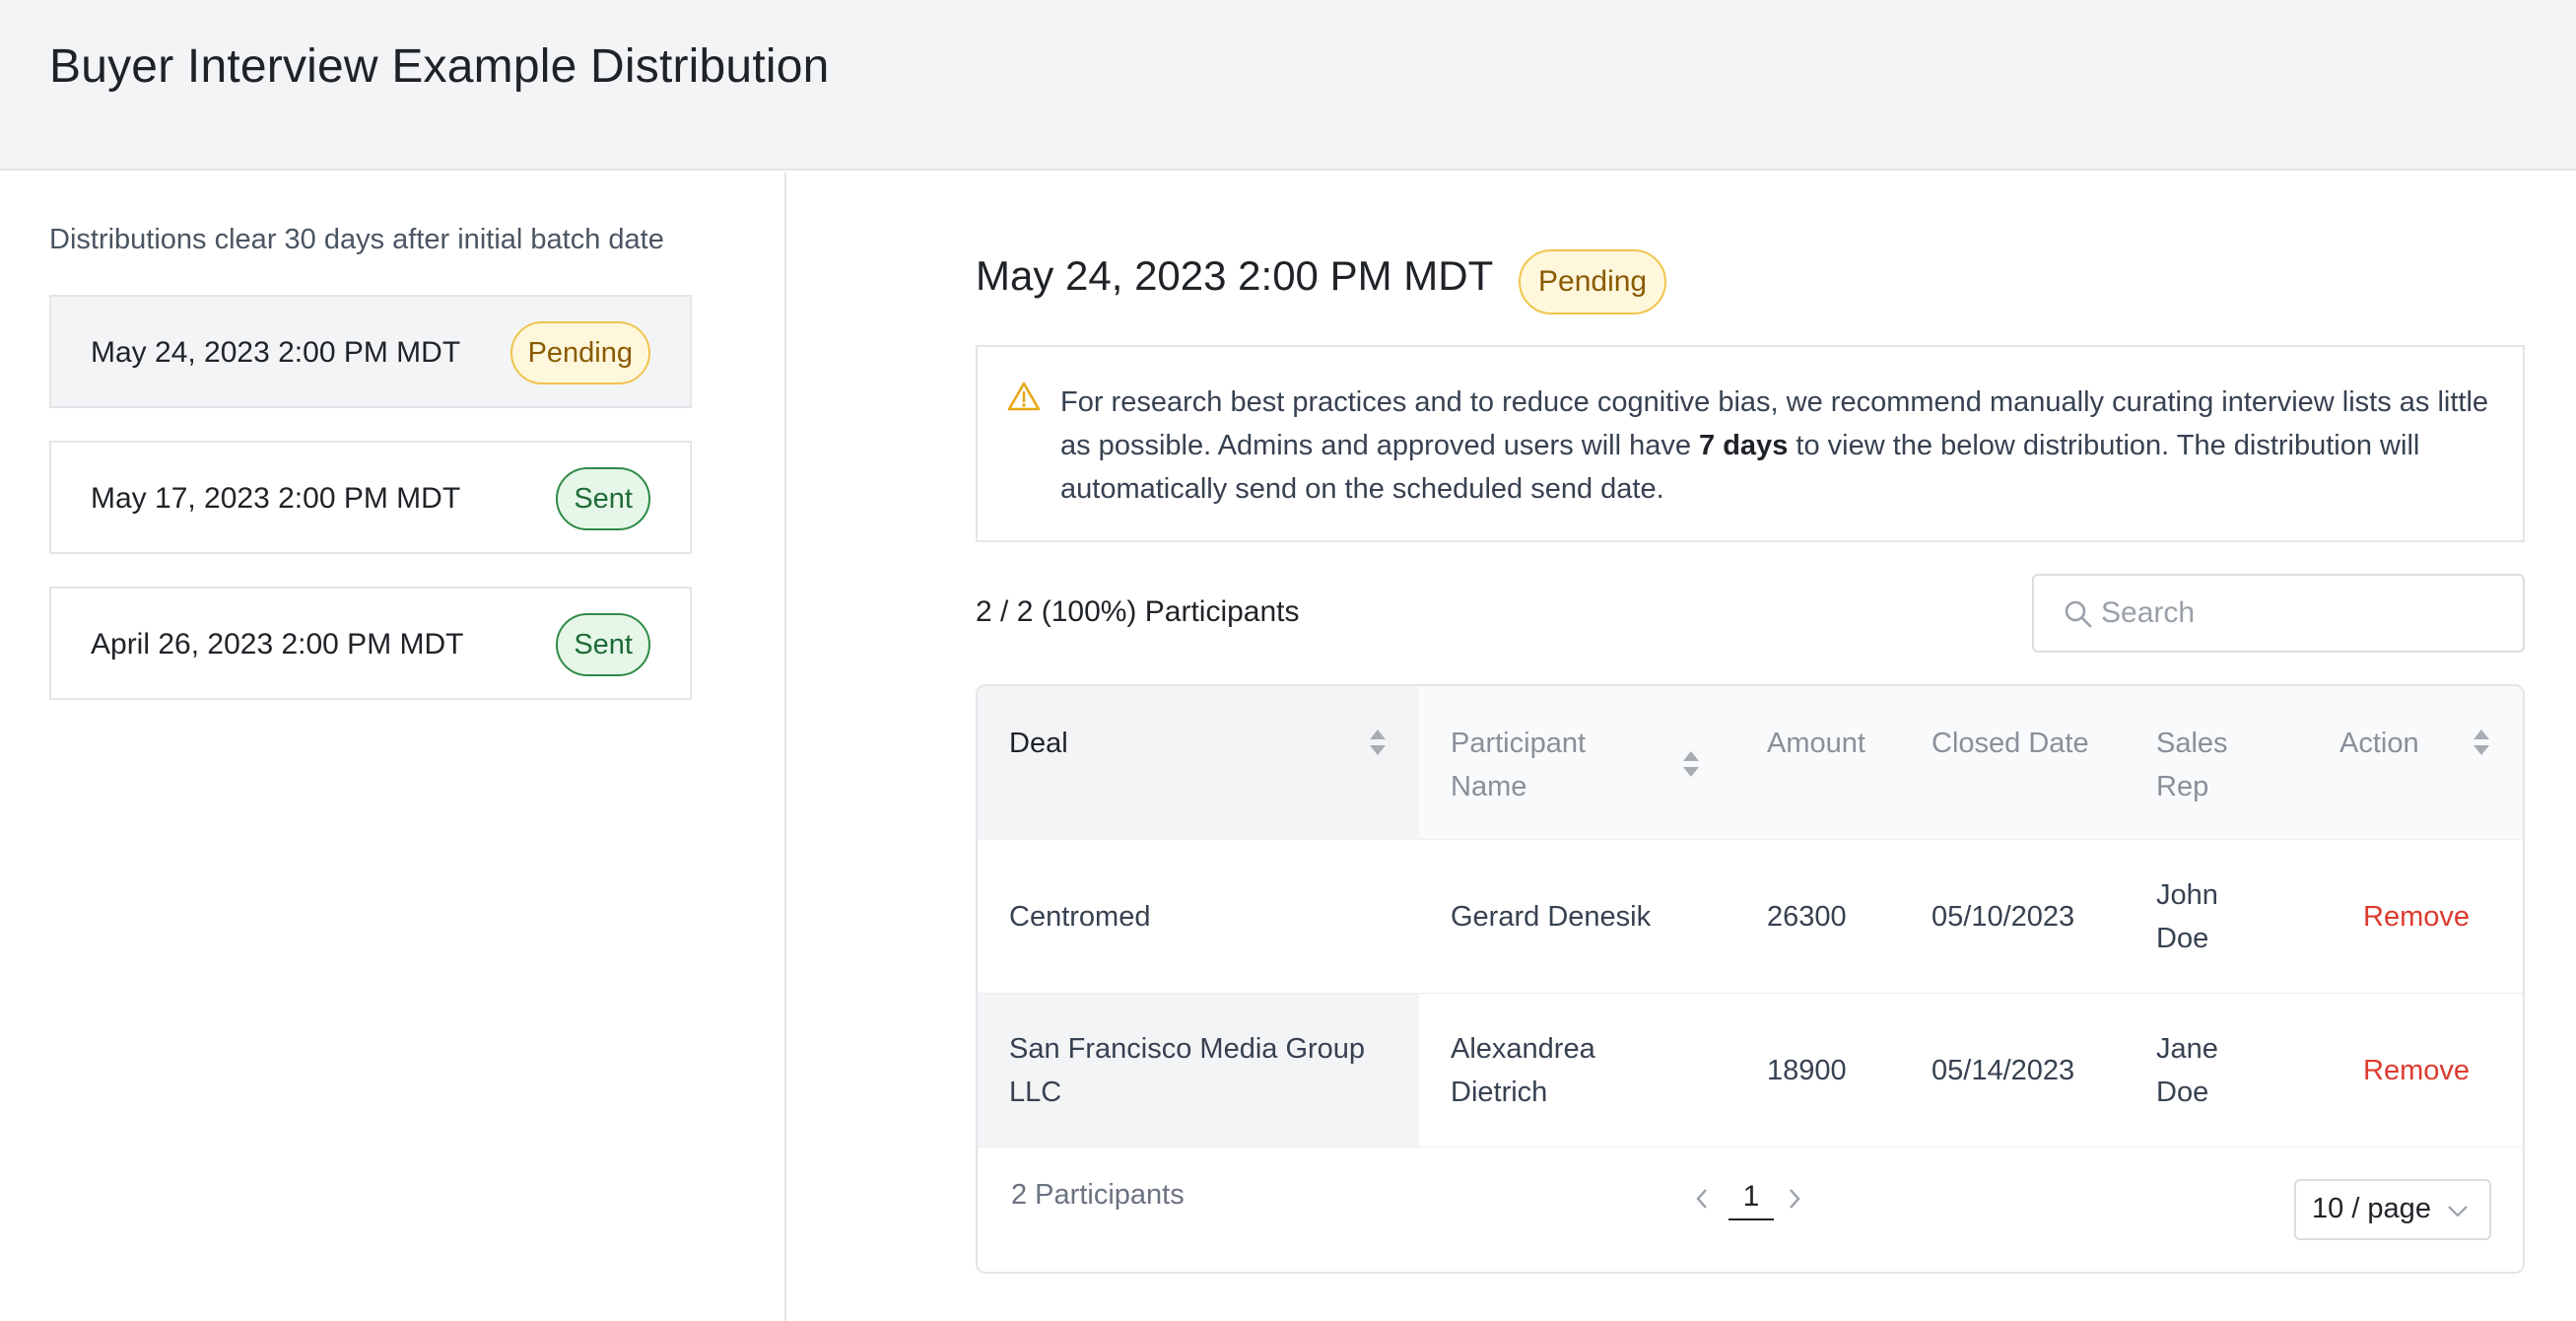  I want to click on cell-deal: Centromed, so click(1080, 917).